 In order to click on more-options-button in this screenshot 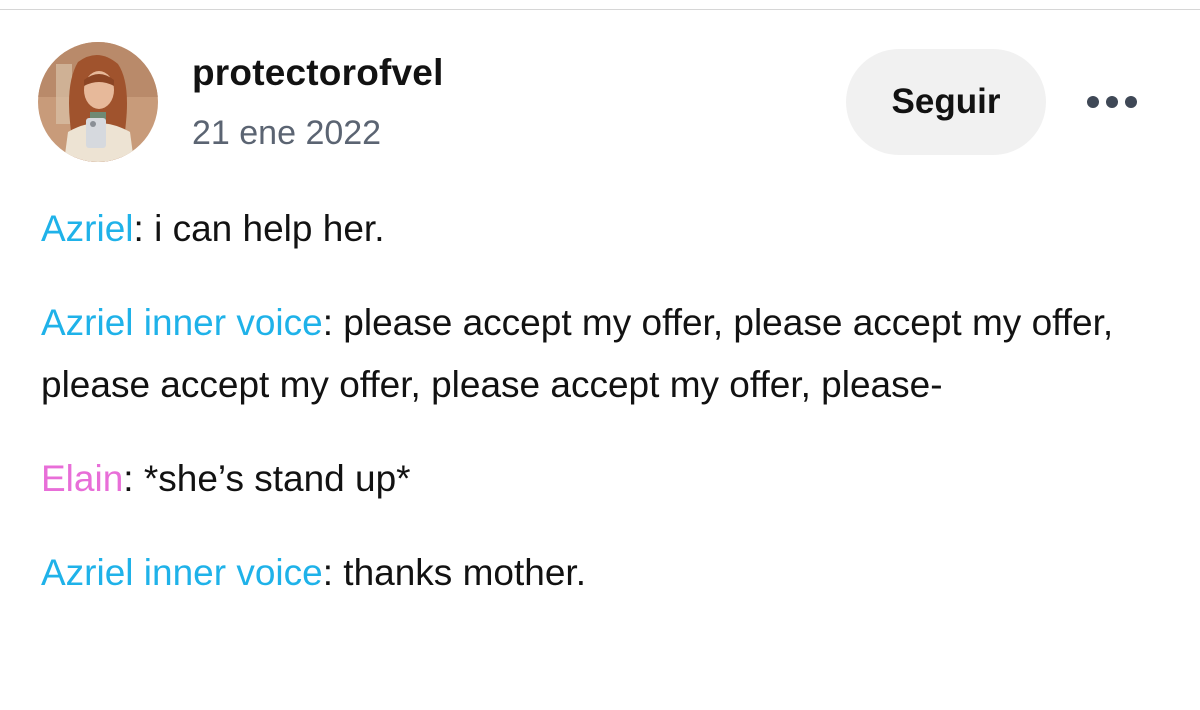, I will do `click(1112, 102)`.